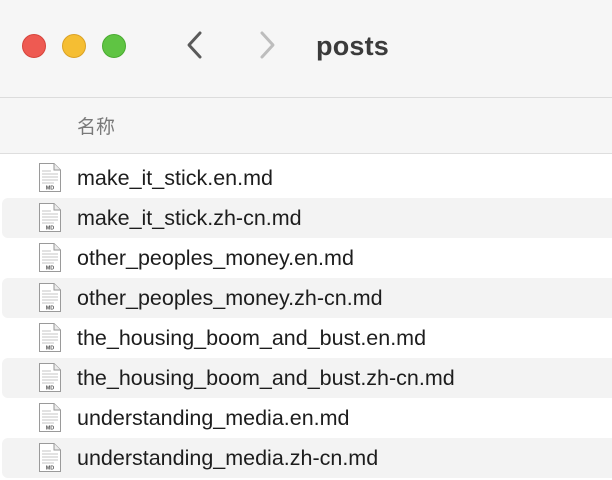 Image resolution: width=612 pixels, height=480 pixels. Describe the element at coordinates (215, 258) in the screenshot. I see `file-name: other_peoples_money.en.md` at that location.